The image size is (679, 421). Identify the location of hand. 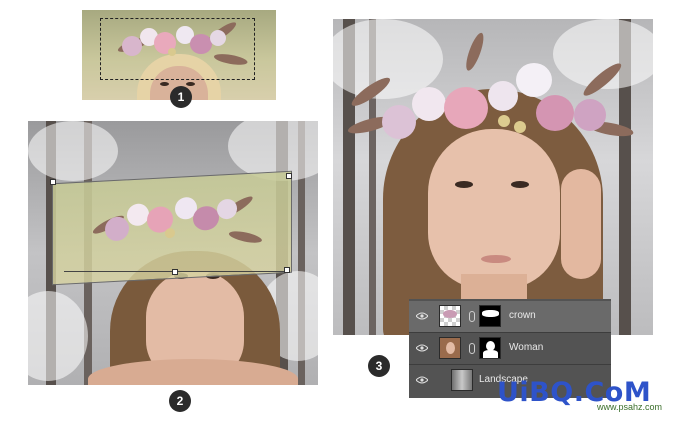
(581, 224).